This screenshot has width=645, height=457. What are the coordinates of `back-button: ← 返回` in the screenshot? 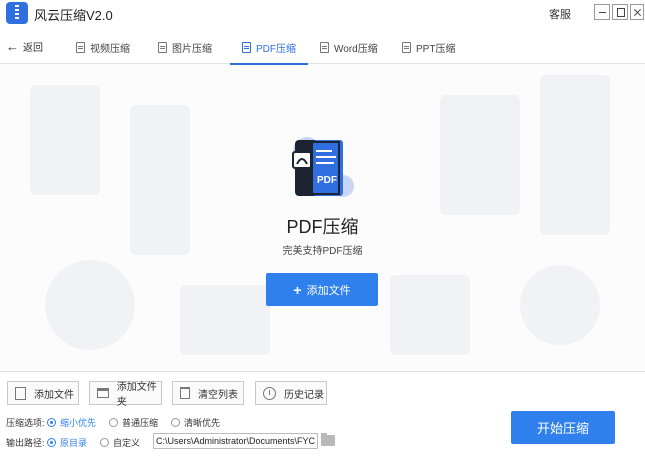 It's located at (24, 46).